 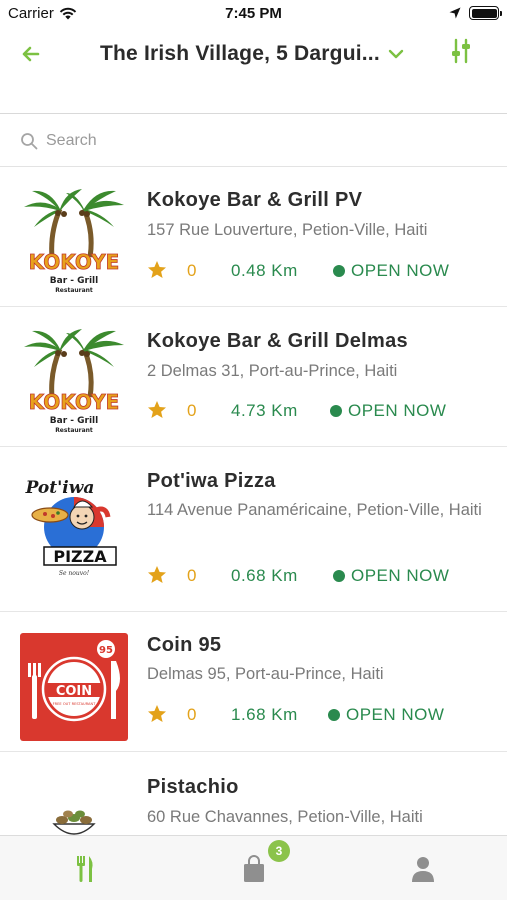 I want to click on search-icon, so click(x=29, y=141).